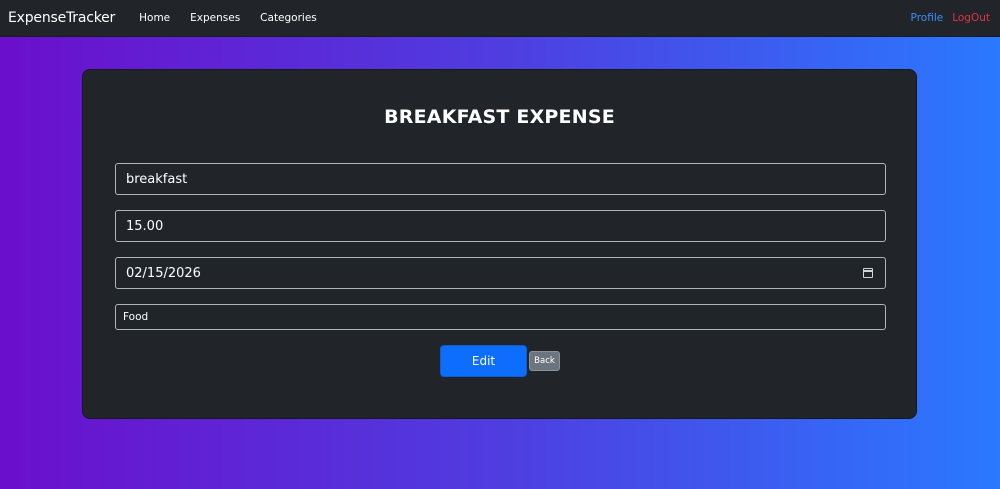 This screenshot has width=1000, height=489. What do you see at coordinates (971, 18) in the screenshot?
I see `nav-link-logout: LogOut` at bounding box center [971, 18].